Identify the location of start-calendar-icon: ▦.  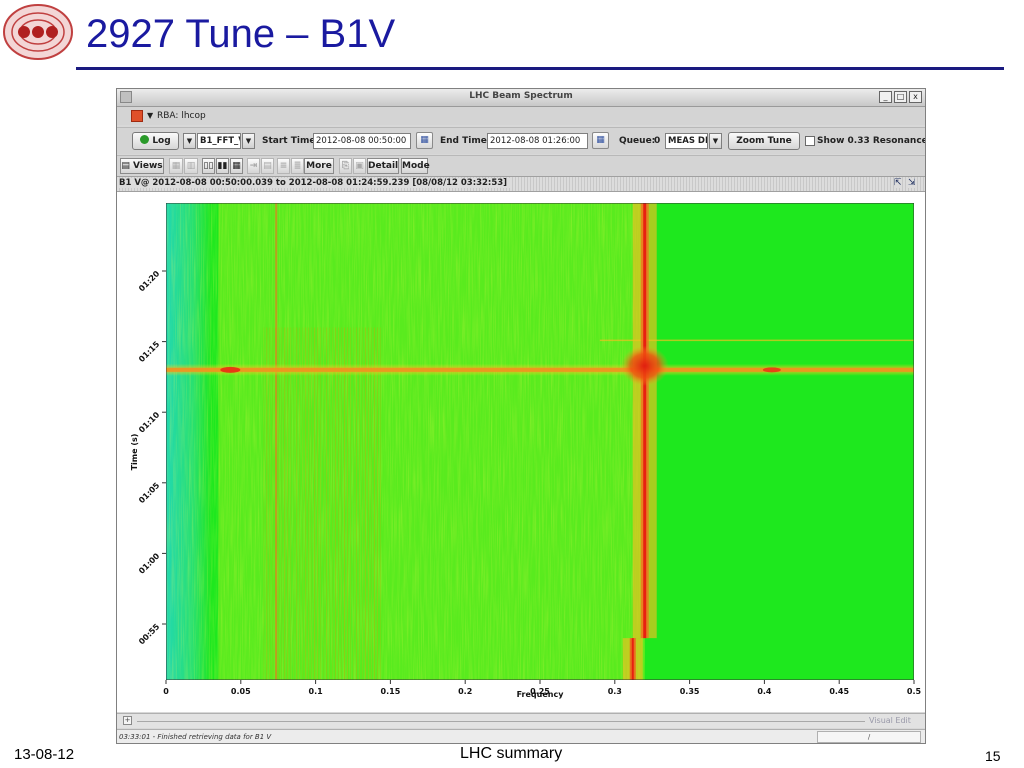
(424, 140).